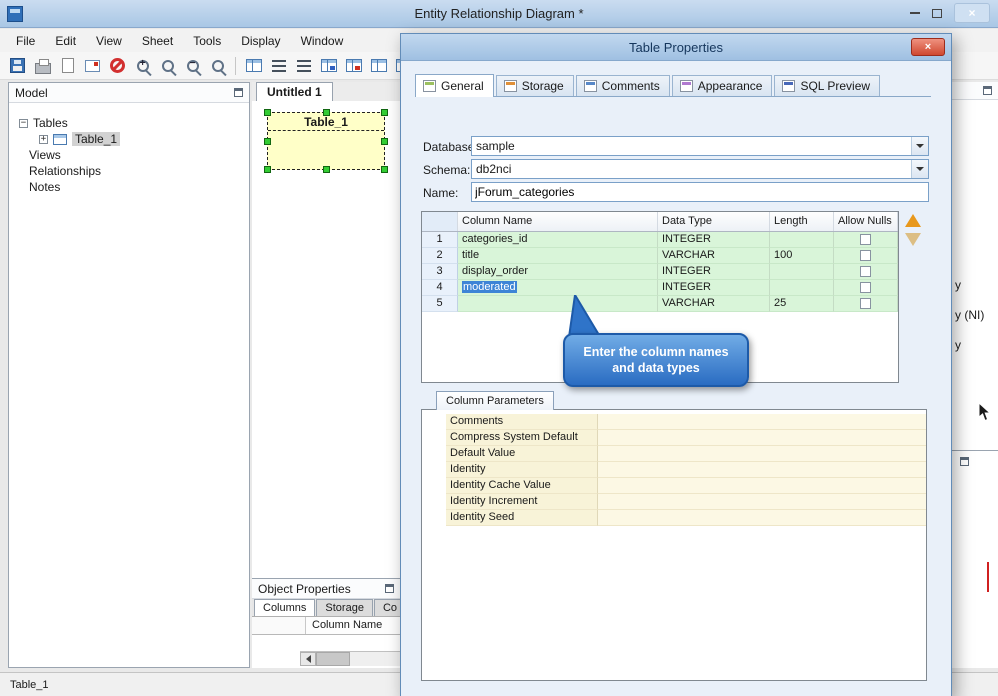 The image size is (998, 696). What do you see at coordinates (139, 187) in the screenshot?
I see `tree-item-notes: Notes` at bounding box center [139, 187].